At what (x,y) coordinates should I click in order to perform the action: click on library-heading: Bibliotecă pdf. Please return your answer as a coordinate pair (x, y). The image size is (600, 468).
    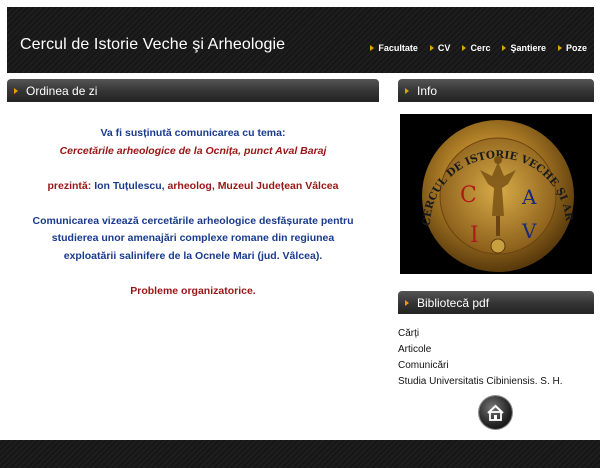
    Looking at the image, I should click on (453, 302).